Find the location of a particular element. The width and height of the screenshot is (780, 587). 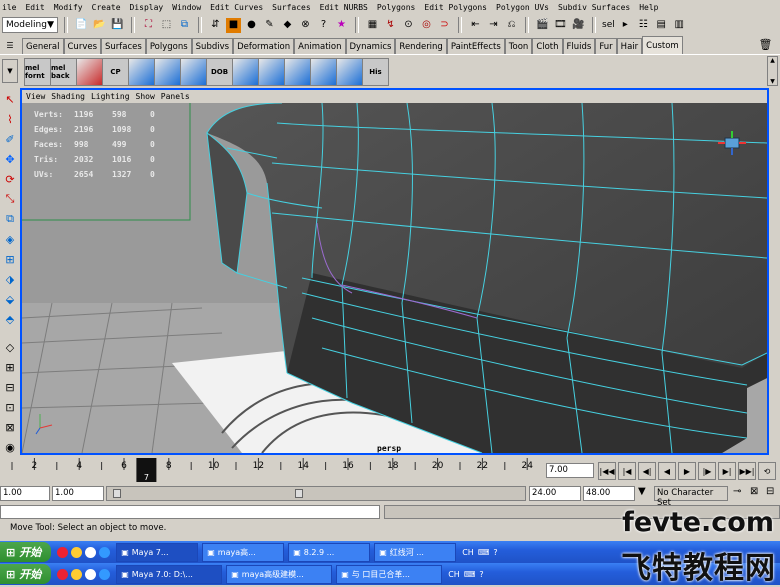

character-set-menu: No Character Set is located at coordinates (691, 497).